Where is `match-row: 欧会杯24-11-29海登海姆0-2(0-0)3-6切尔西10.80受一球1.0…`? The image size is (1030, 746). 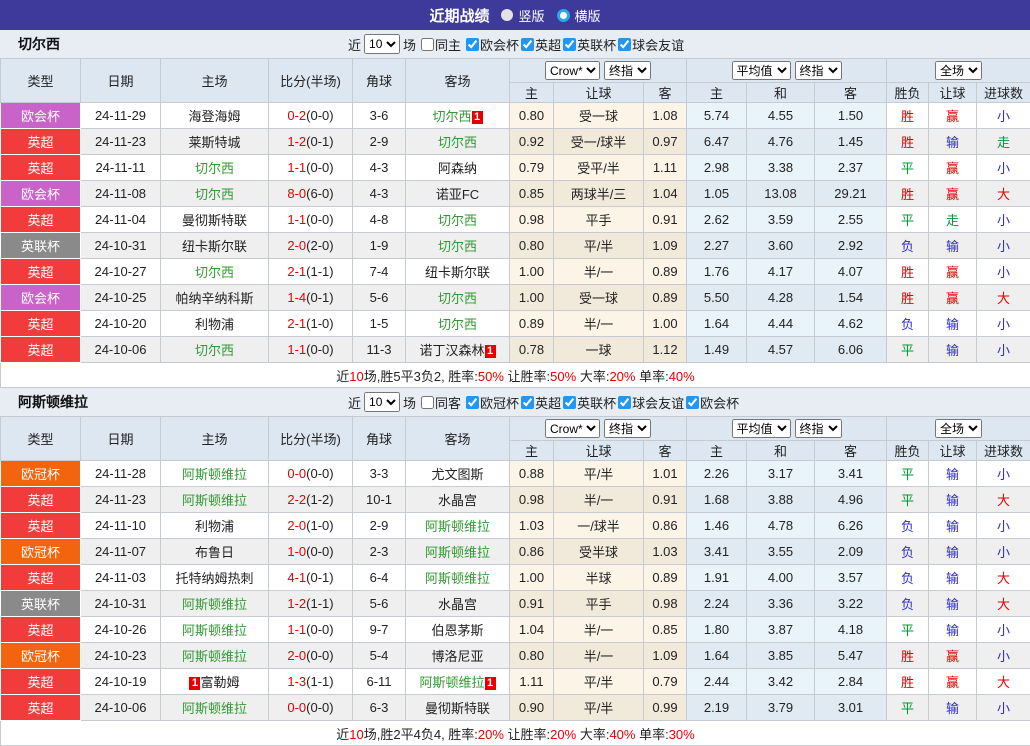 match-row: 欧会杯24-11-29海登海姆0-2(0-0)3-6切尔西10.80受一球1.0… is located at coordinates (515, 116).